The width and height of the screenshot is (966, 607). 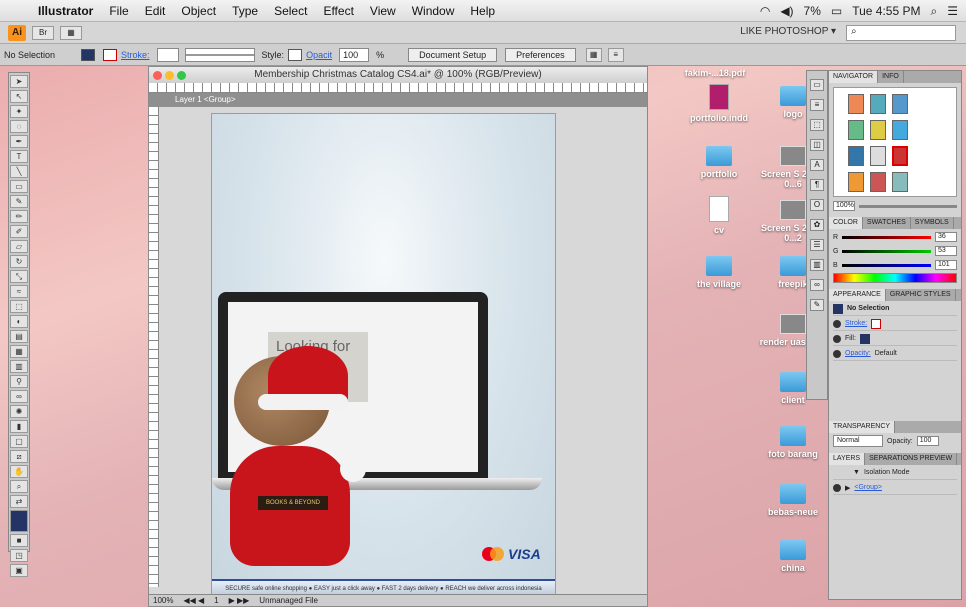 What do you see at coordinates (19, 201) in the screenshot?
I see `paintbrush-tool-icon: ✎` at bounding box center [19, 201].